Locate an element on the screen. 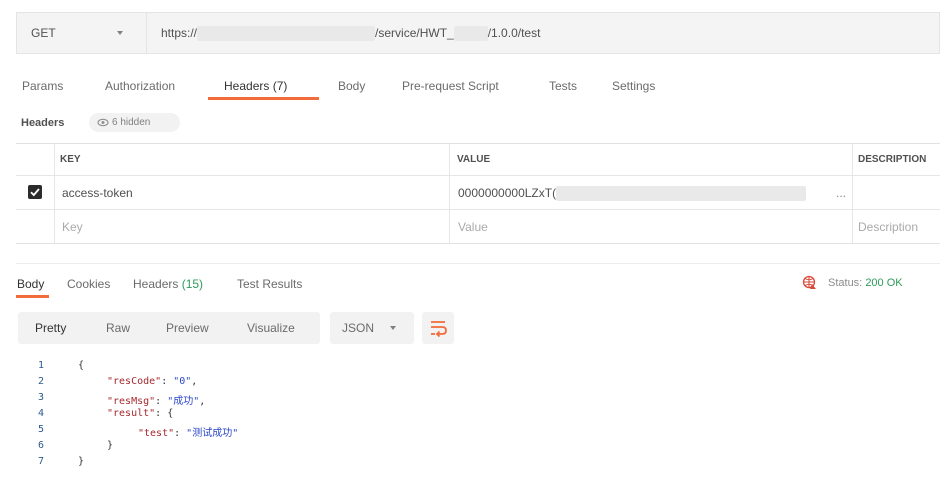 The height and width of the screenshot is (492, 944). wrap-lines-icon is located at coordinates (439, 329).